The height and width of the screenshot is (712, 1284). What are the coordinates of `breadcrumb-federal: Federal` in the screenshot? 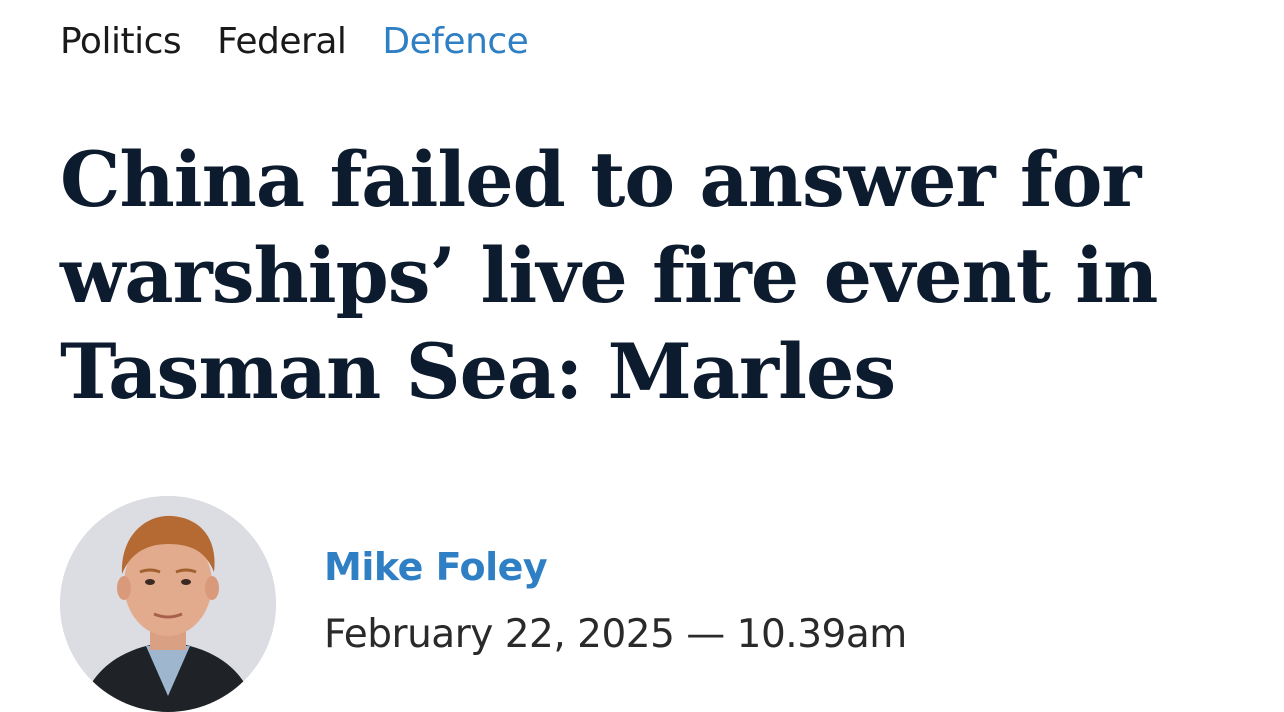 It's located at (282, 42).